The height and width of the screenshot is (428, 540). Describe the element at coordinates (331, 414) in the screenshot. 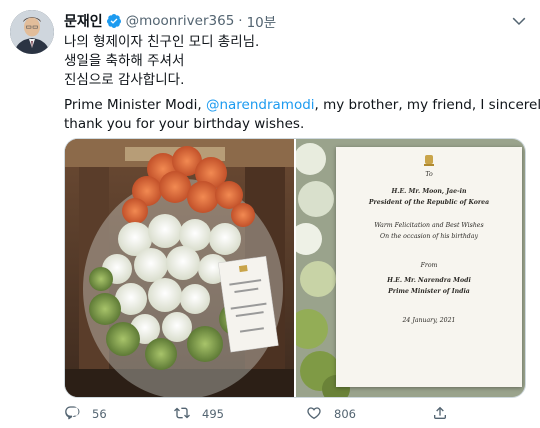

I see `like-button: 806` at that location.